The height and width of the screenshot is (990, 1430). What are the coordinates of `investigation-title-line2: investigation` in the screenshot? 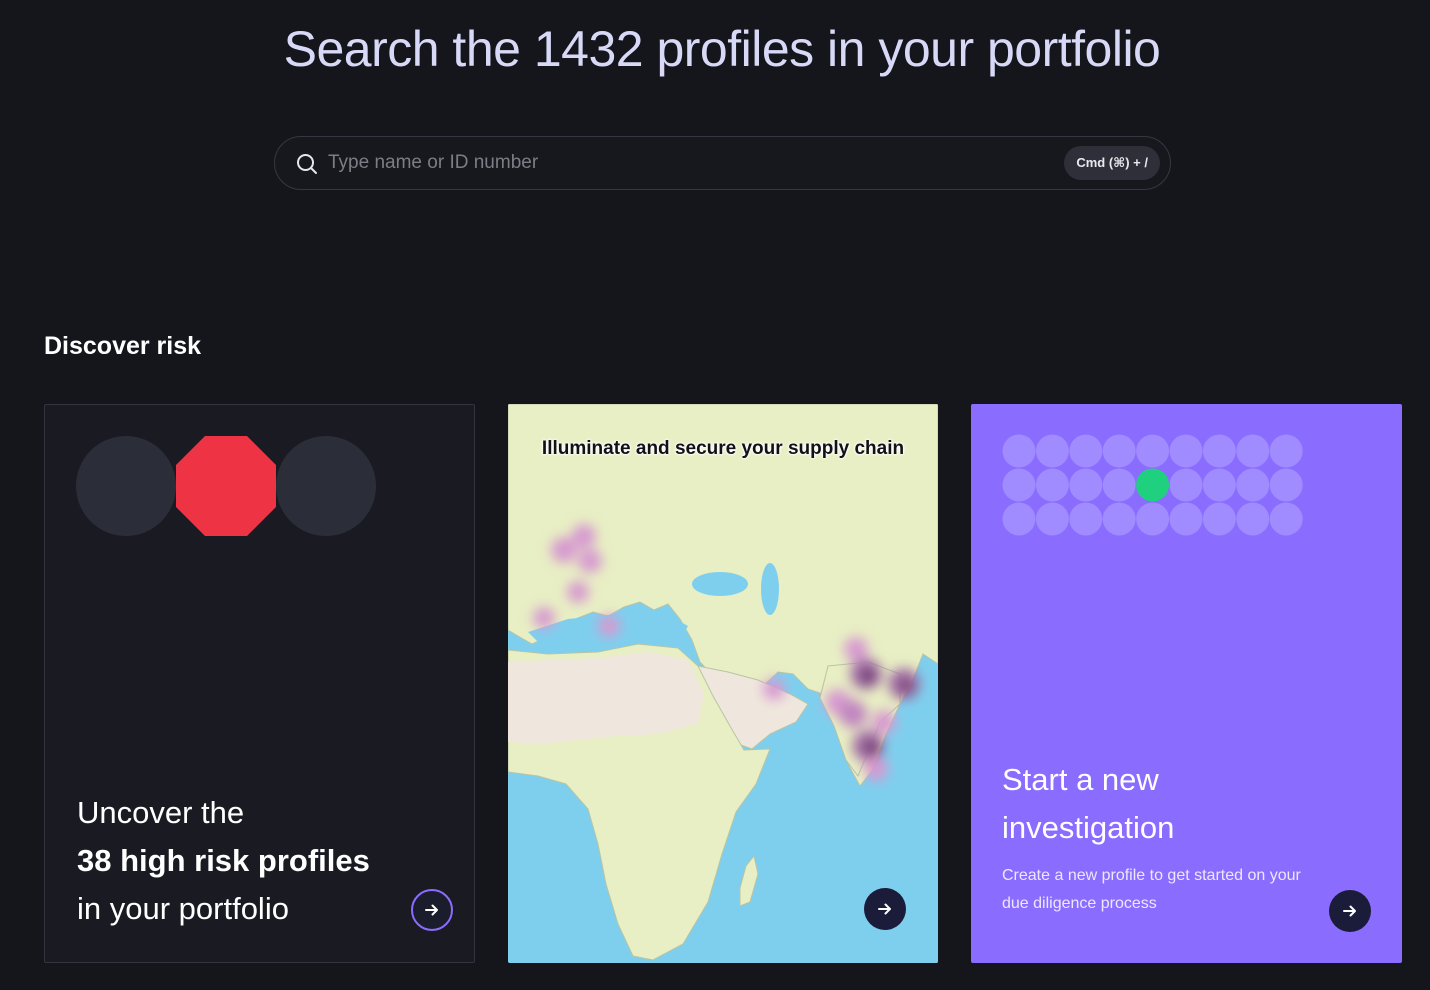 It's located at (1088, 827).